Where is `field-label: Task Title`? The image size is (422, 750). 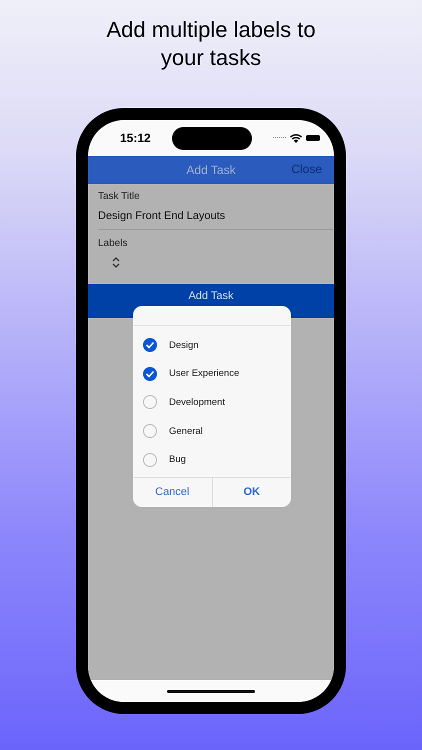
field-label: Task Title is located at coordinates (119, 196).